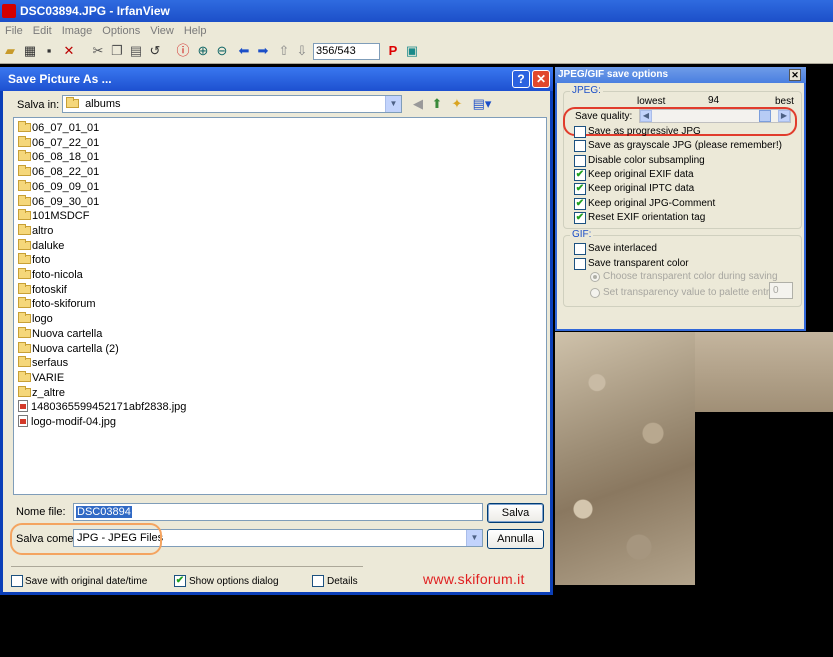  I want to click on file-name: 06_07_01_01, so click(66, 128).